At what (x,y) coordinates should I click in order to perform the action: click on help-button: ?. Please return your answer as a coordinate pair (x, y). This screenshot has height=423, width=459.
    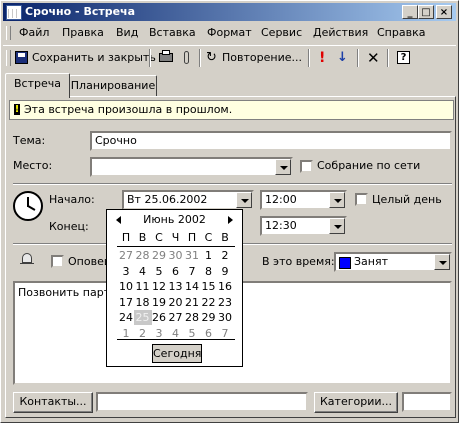
    Looking at the image, I should click on (403, 58).